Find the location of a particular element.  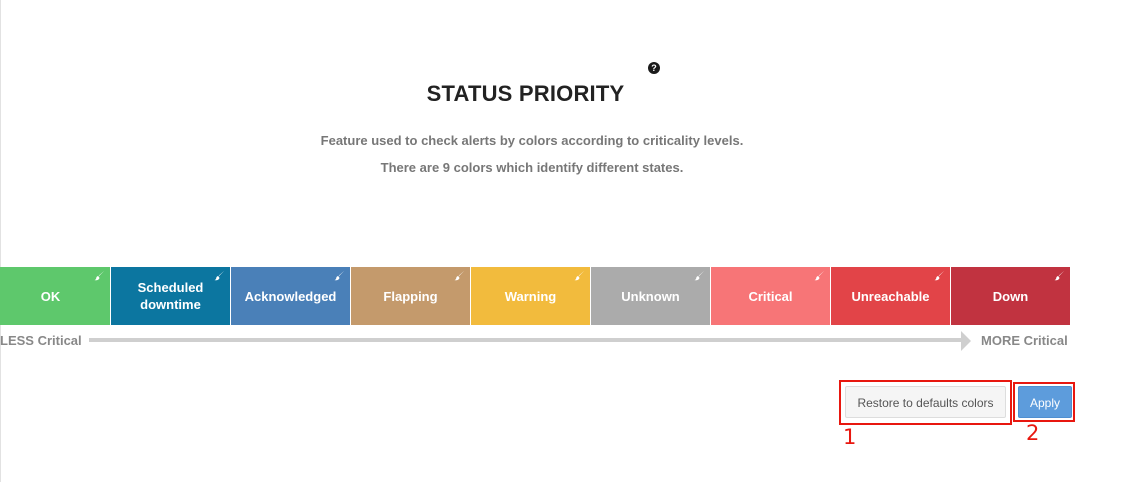

status-block-ok: OK is located at coordinates (55, 296).